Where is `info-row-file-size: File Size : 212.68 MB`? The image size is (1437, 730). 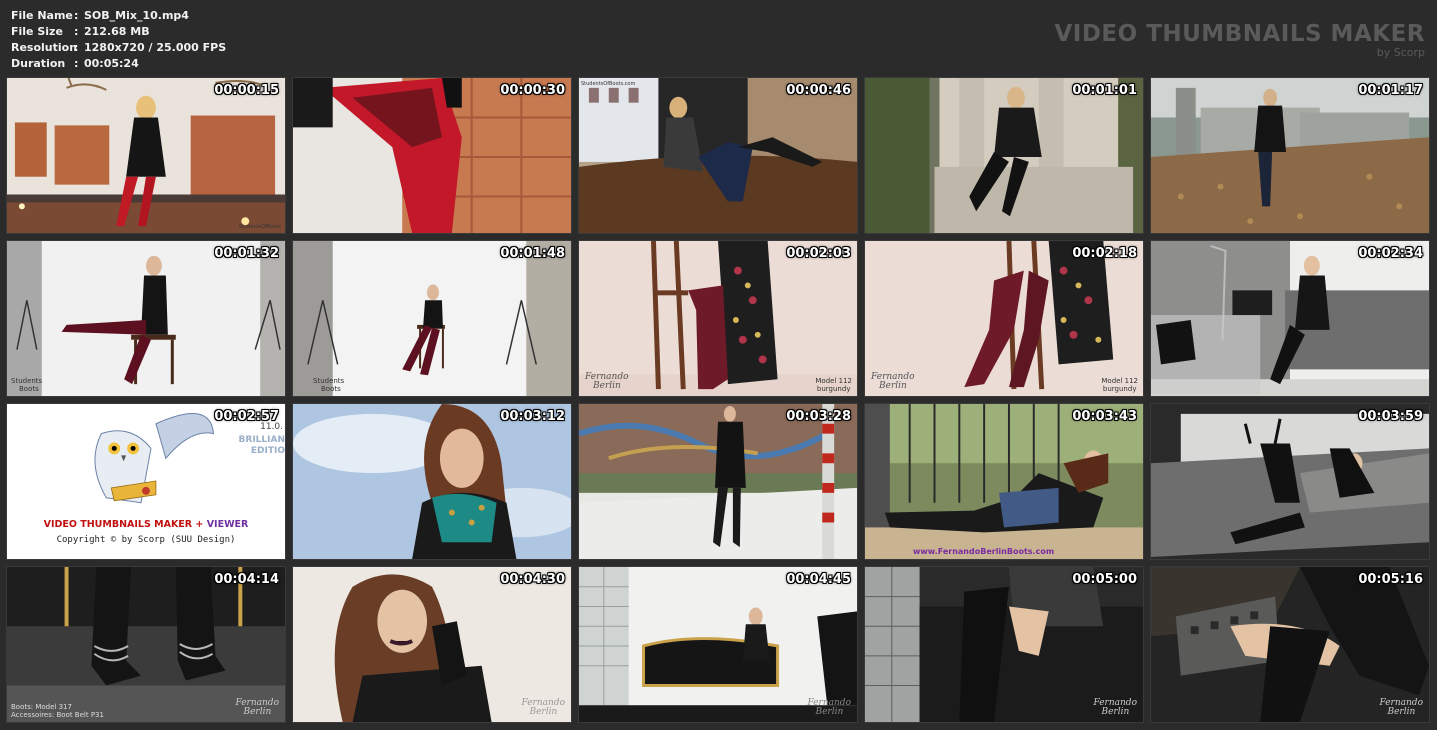 info-row-file-size: File Size : 212.68 MB is located at coordinates (118, 32).